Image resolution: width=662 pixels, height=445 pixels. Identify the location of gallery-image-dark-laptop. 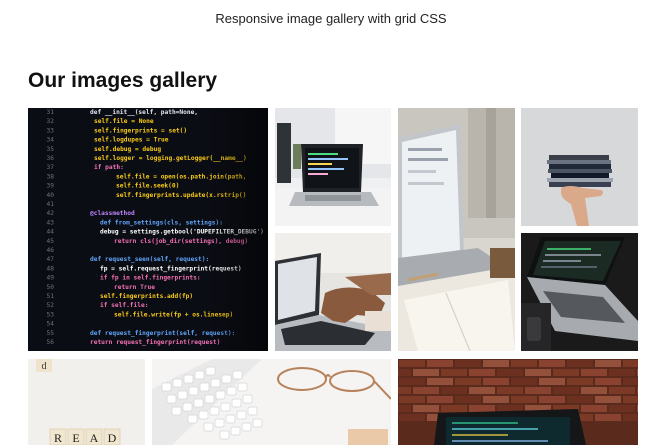
(579, 292).